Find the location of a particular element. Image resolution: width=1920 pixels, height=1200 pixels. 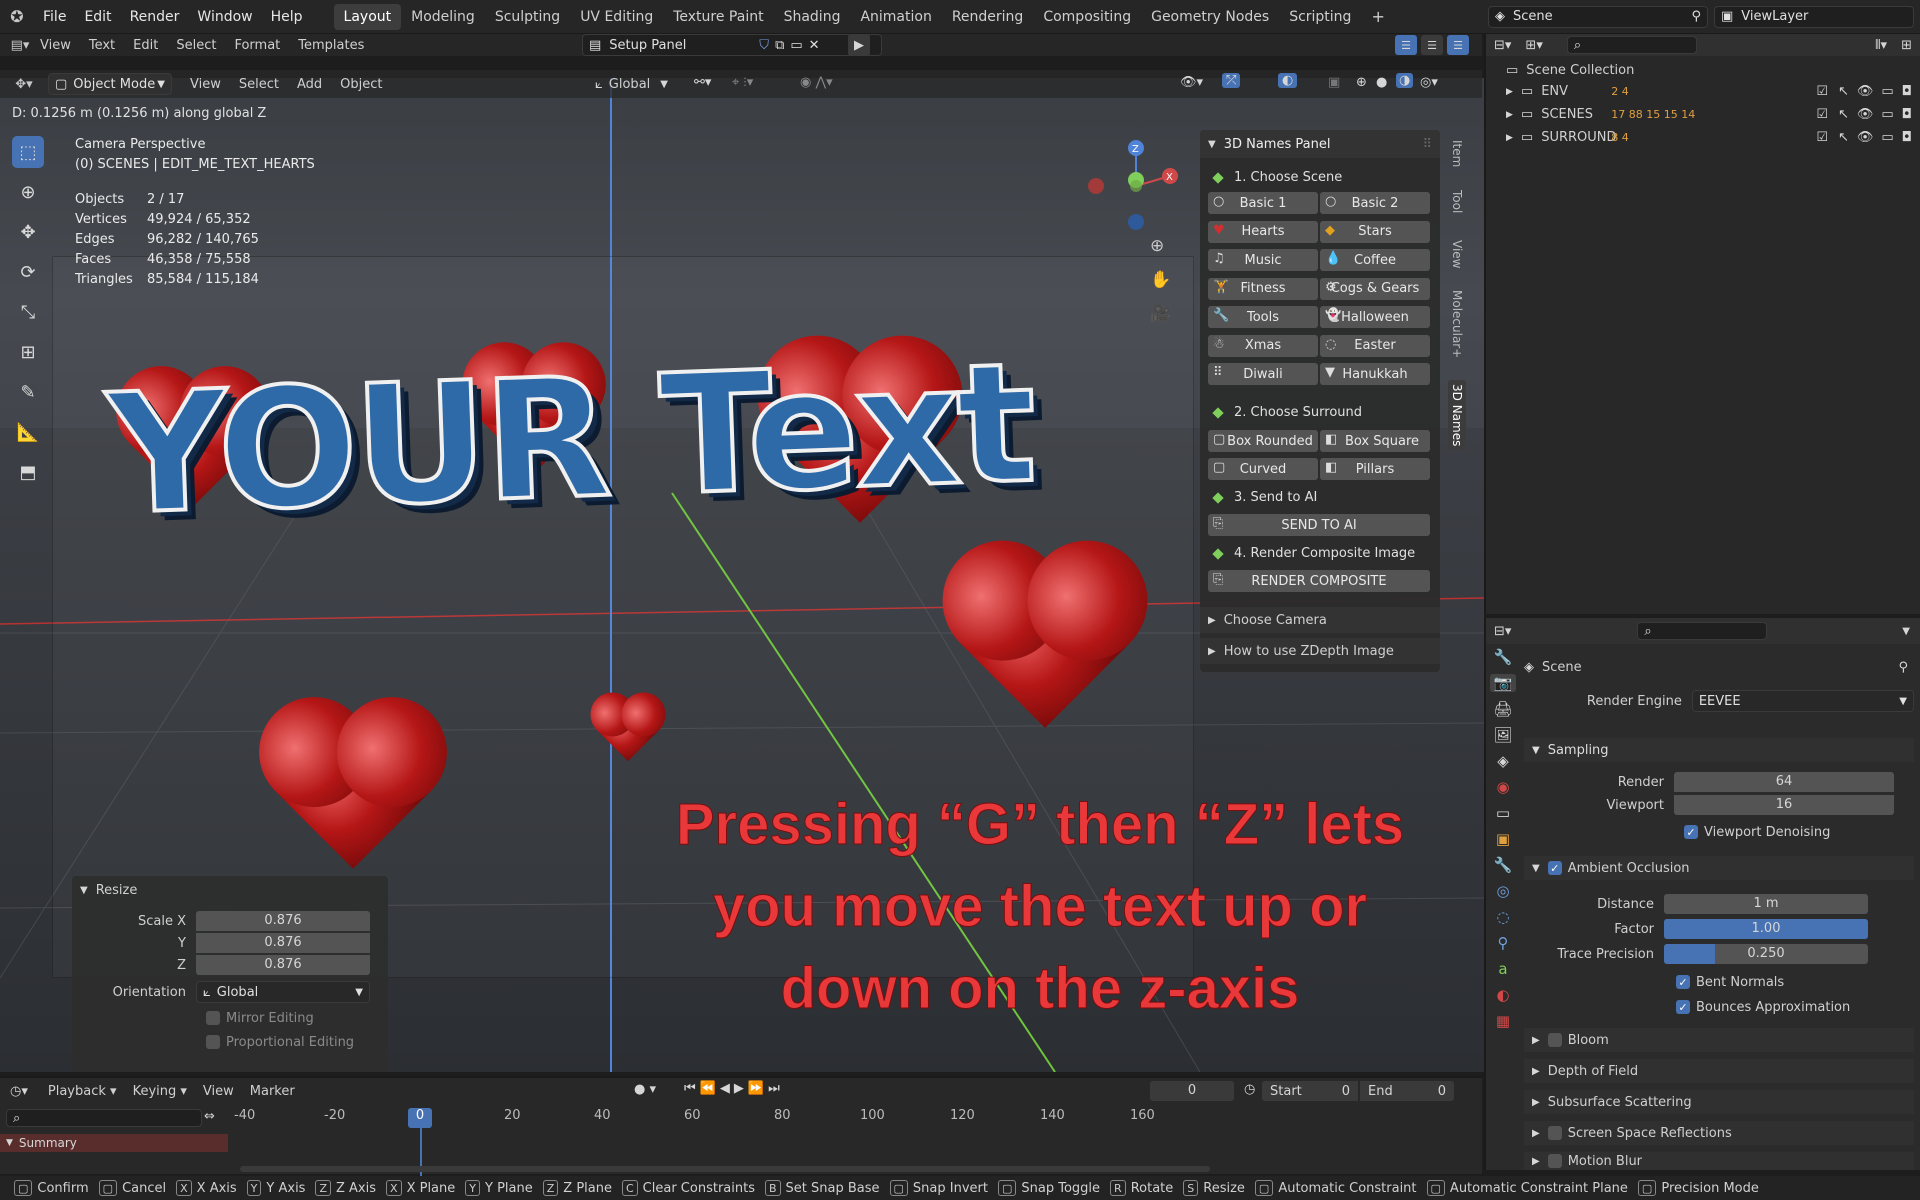

viewlayer-selector: ▣ ViewLayer is located at coordinates (1814, 16).